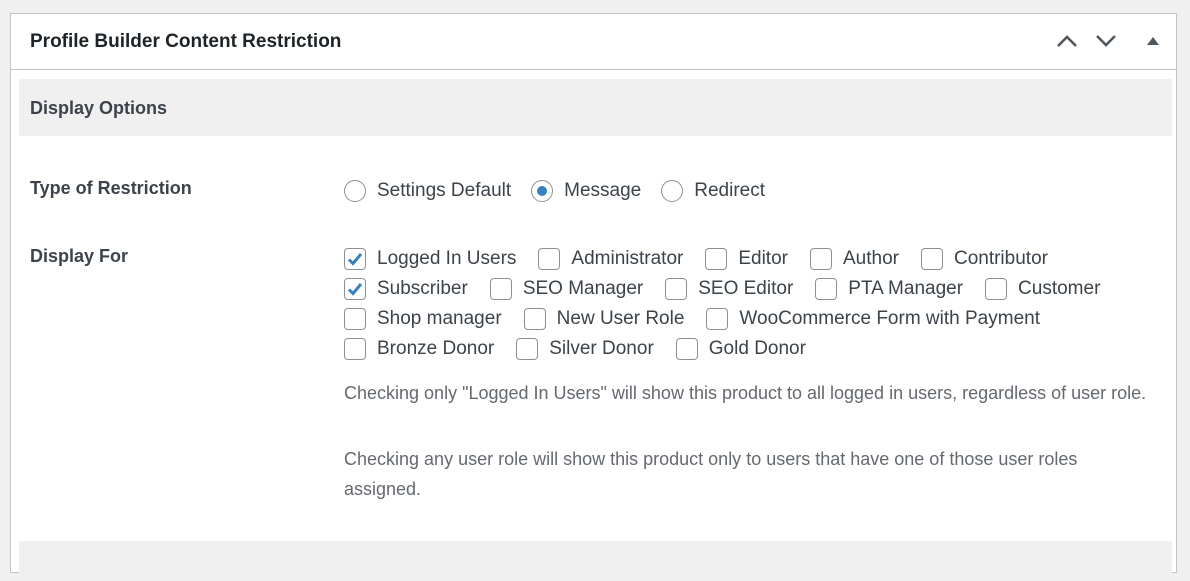  I want to click on move-up-button, so click(1067, 41).